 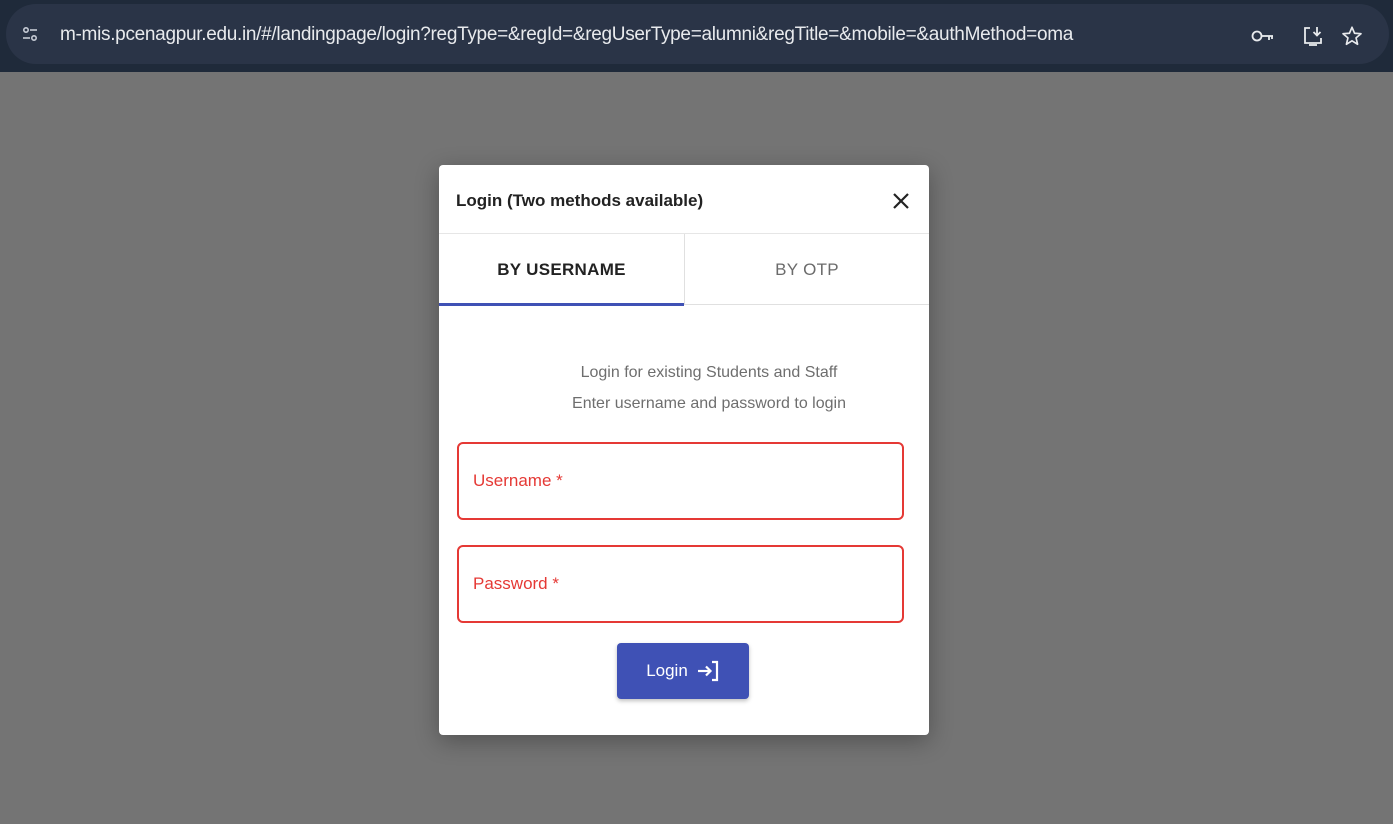 I want to click on close-button, so click(x=901, y=201).